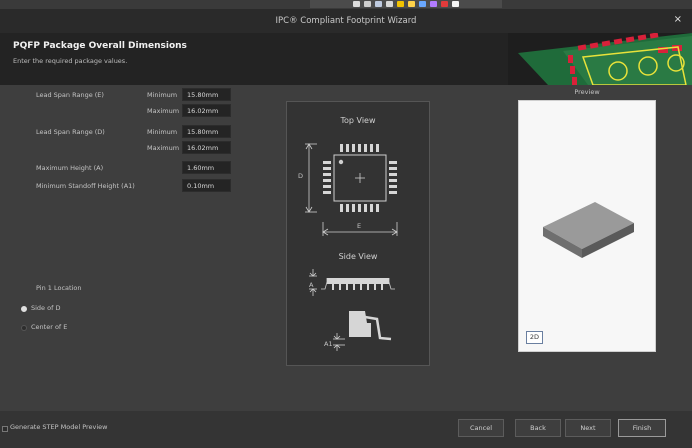 Image resolution: width=692 pixels, height=448 pixels. Describe the element at coordinates (206, 185) in the screenshot. I see `min-standoff-input` at that location.